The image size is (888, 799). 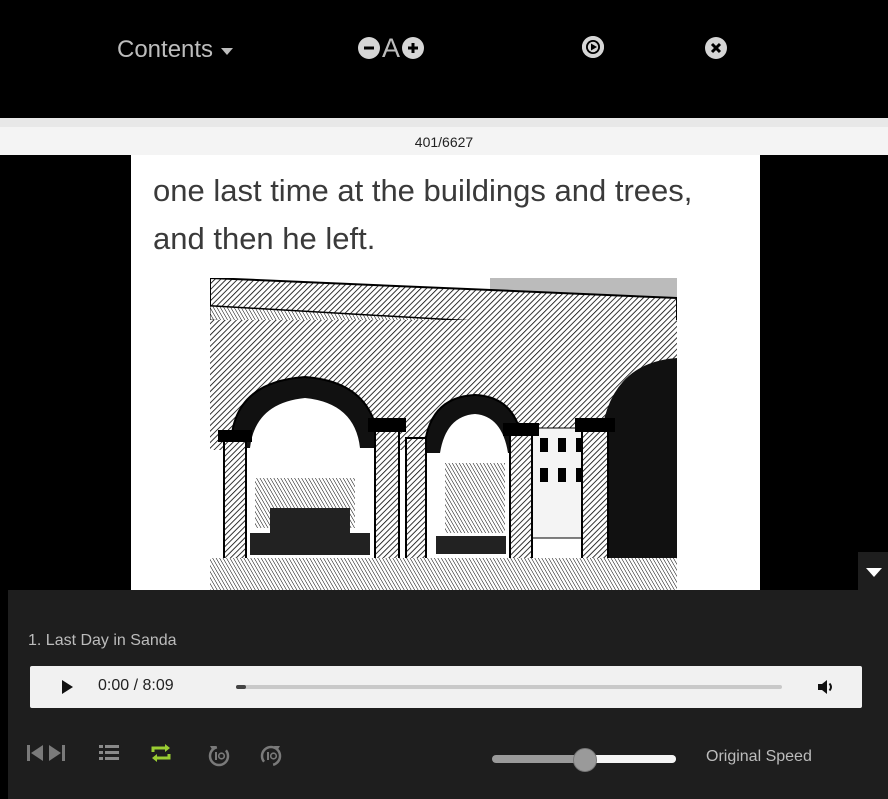 What do you see at coordinates (165, 49) in the screenshot?
I see `contents-label: Contents` at bounding box center [165, 49].